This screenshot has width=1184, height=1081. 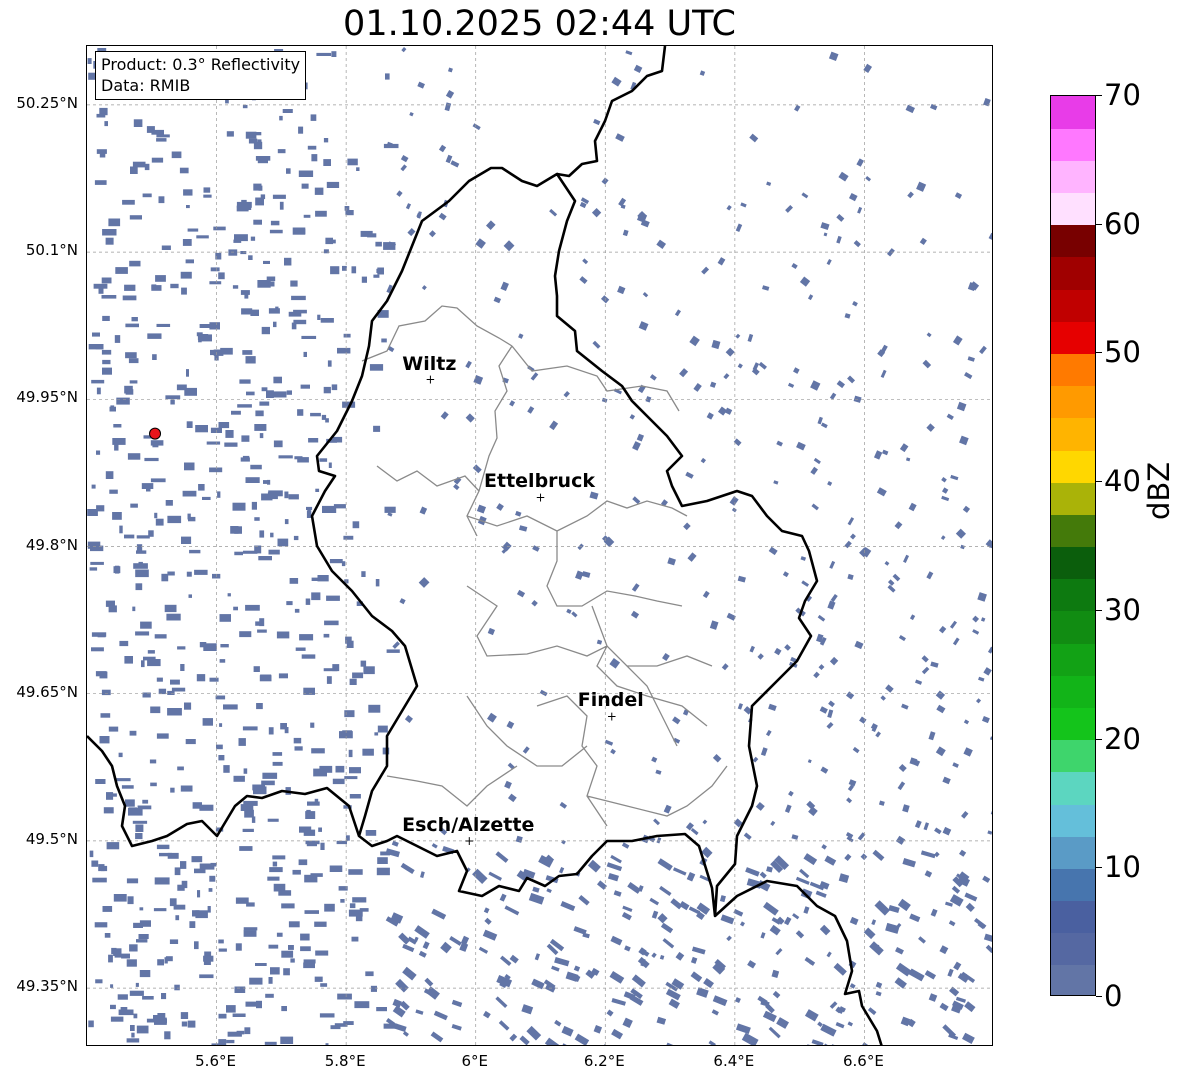 What do you see at coordinates (201, 64) in the screenshot?
I see `product-label: Product: 0.3° Reflectivity` at bounding box center [201, 64].